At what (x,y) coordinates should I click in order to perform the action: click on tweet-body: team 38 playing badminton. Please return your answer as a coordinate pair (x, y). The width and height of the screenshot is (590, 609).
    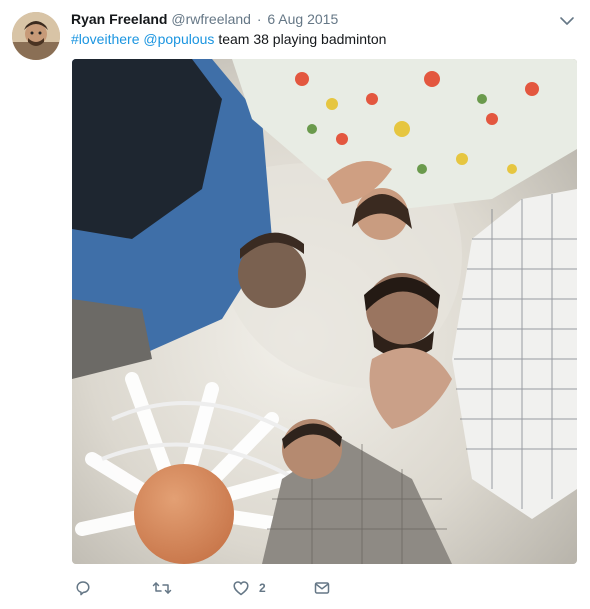
    Looking at the image, I should click on (302, 39).